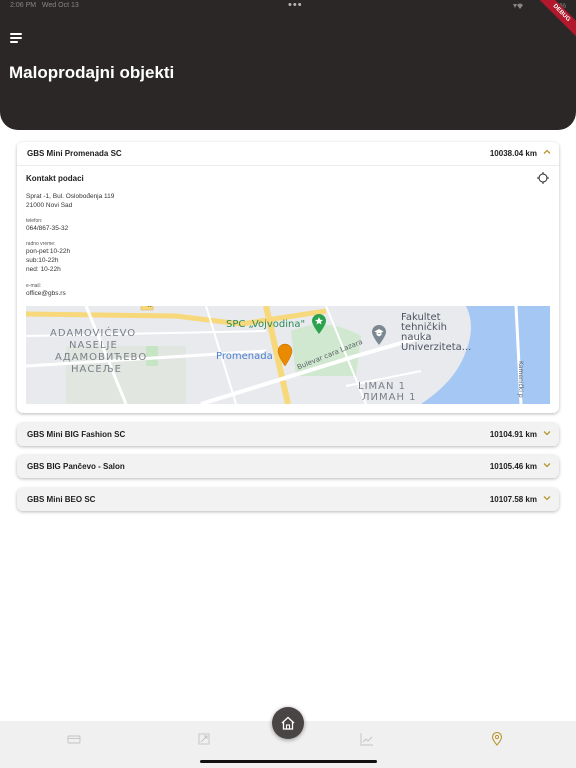 This screenshot has width=576, height=768. I want to click on menu-button, so click(16, 38).